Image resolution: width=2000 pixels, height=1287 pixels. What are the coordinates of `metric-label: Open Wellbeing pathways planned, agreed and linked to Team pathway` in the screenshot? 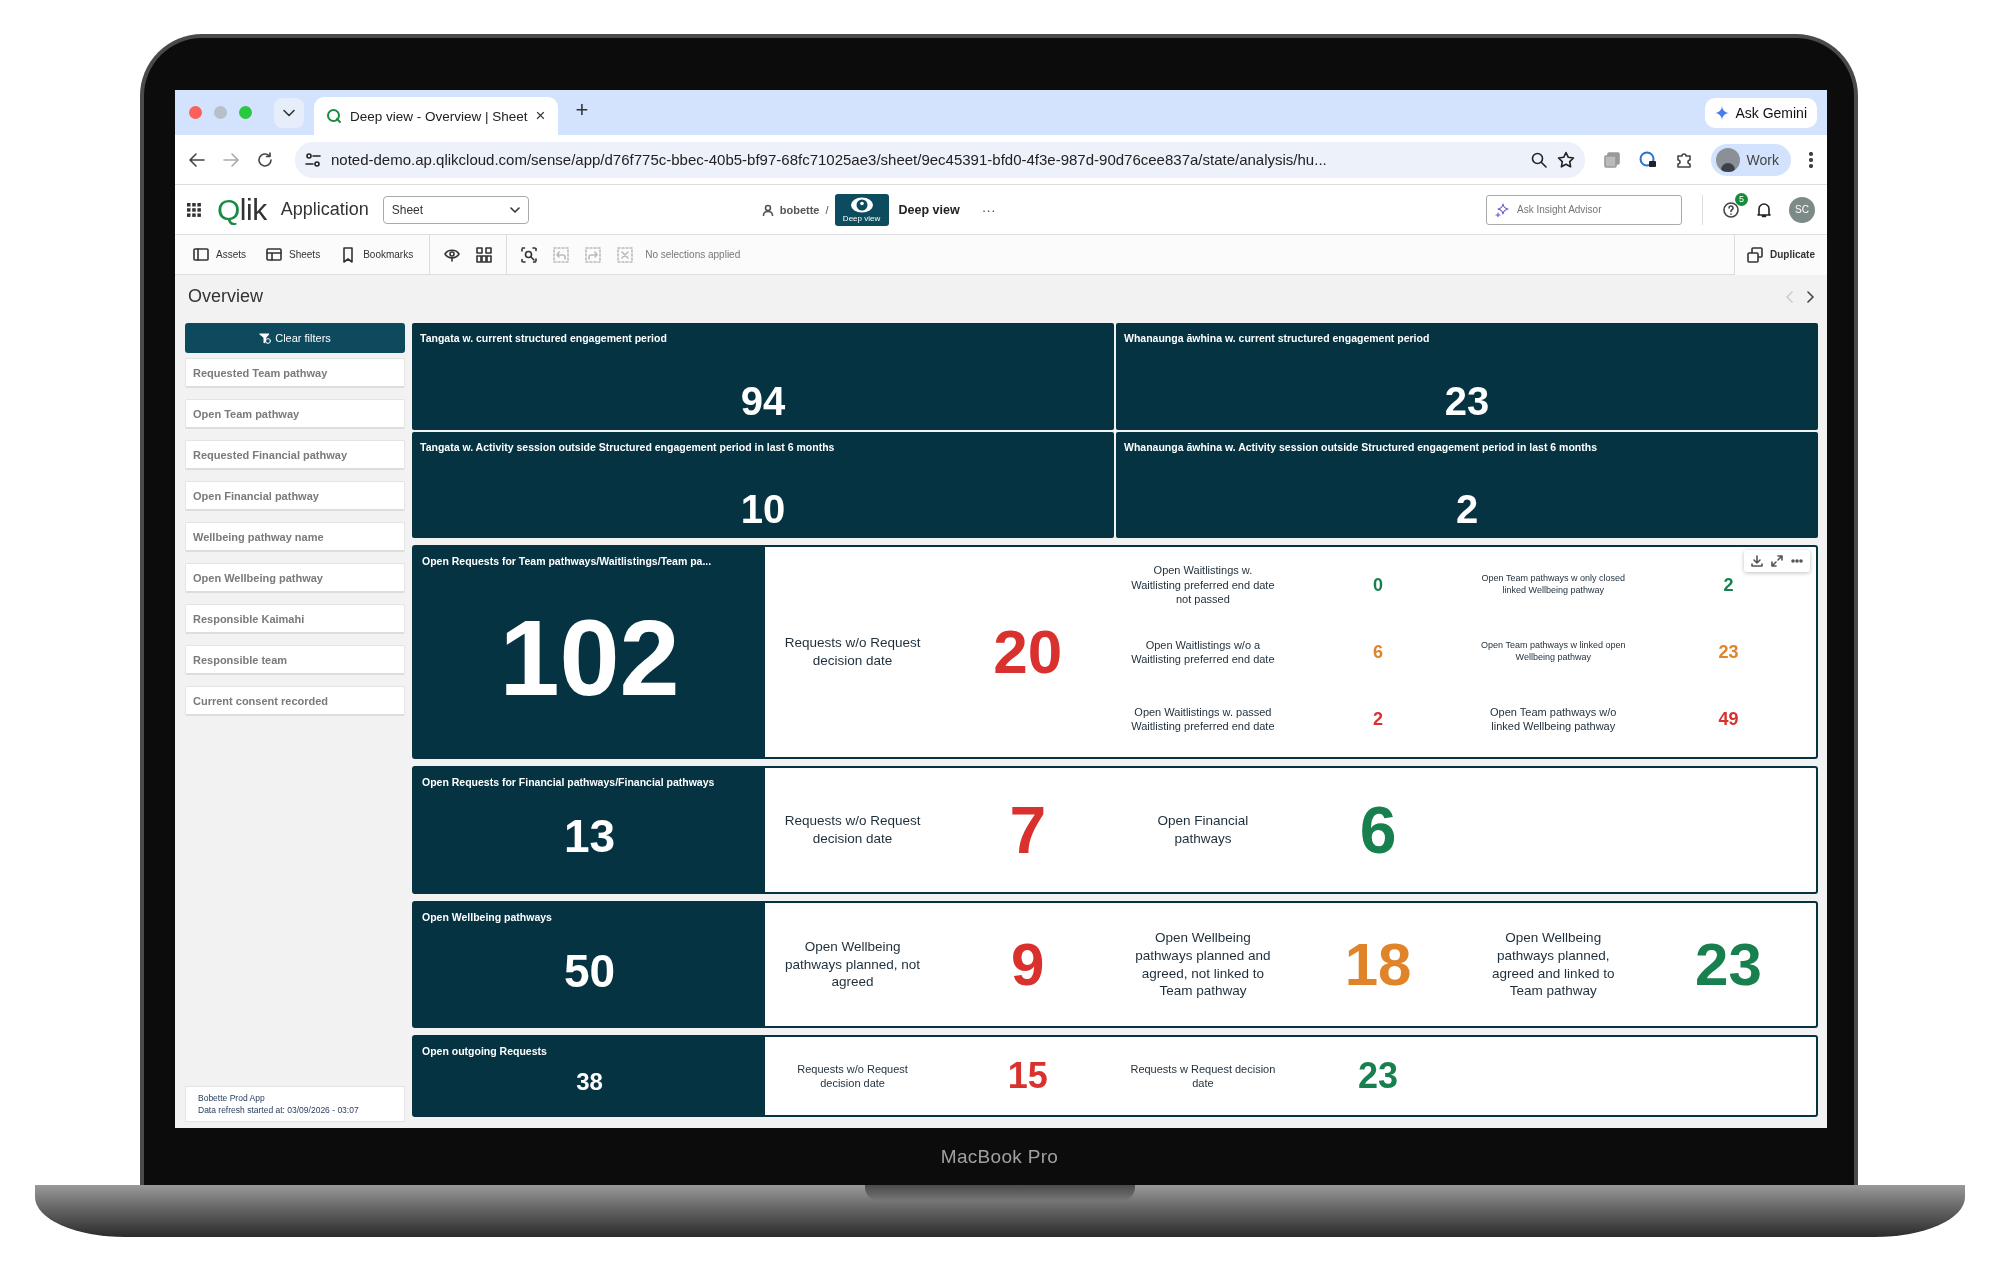 It's located at (1553, 964).